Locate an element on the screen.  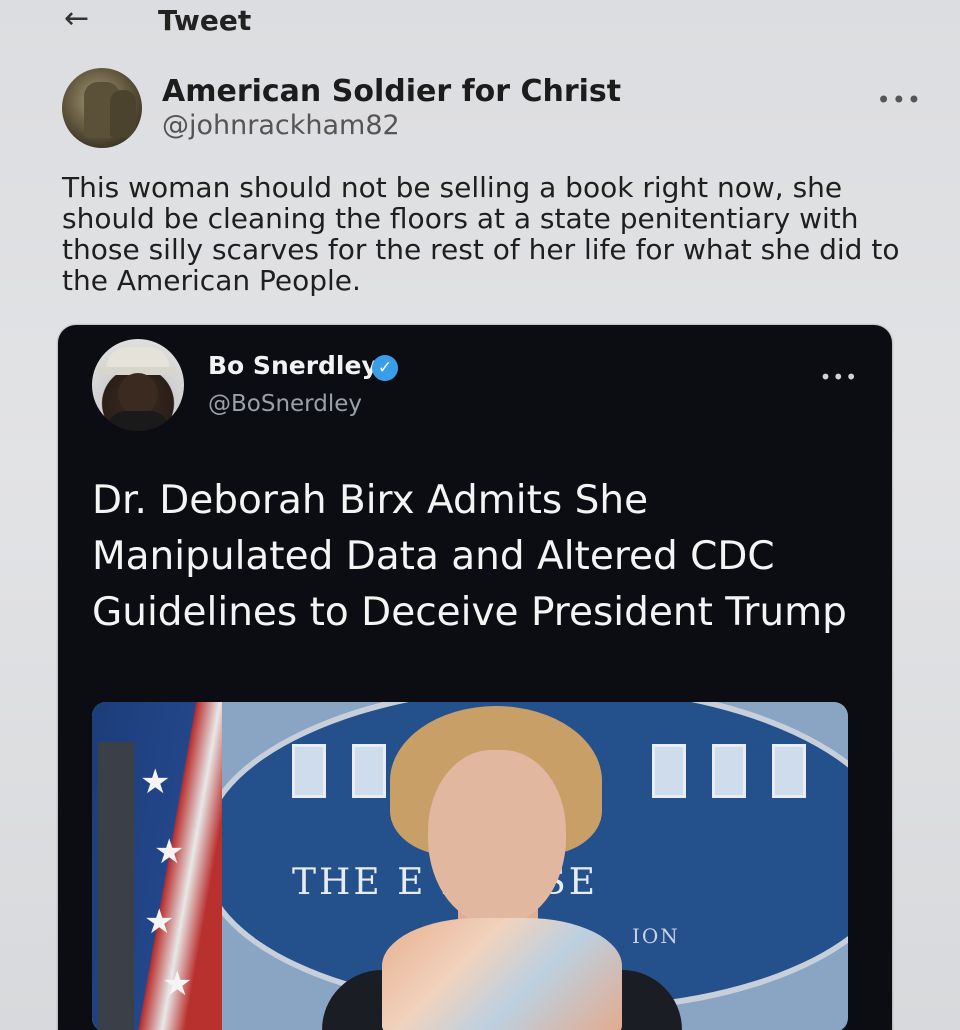
person-scarf is located at coordinates (502, 974).